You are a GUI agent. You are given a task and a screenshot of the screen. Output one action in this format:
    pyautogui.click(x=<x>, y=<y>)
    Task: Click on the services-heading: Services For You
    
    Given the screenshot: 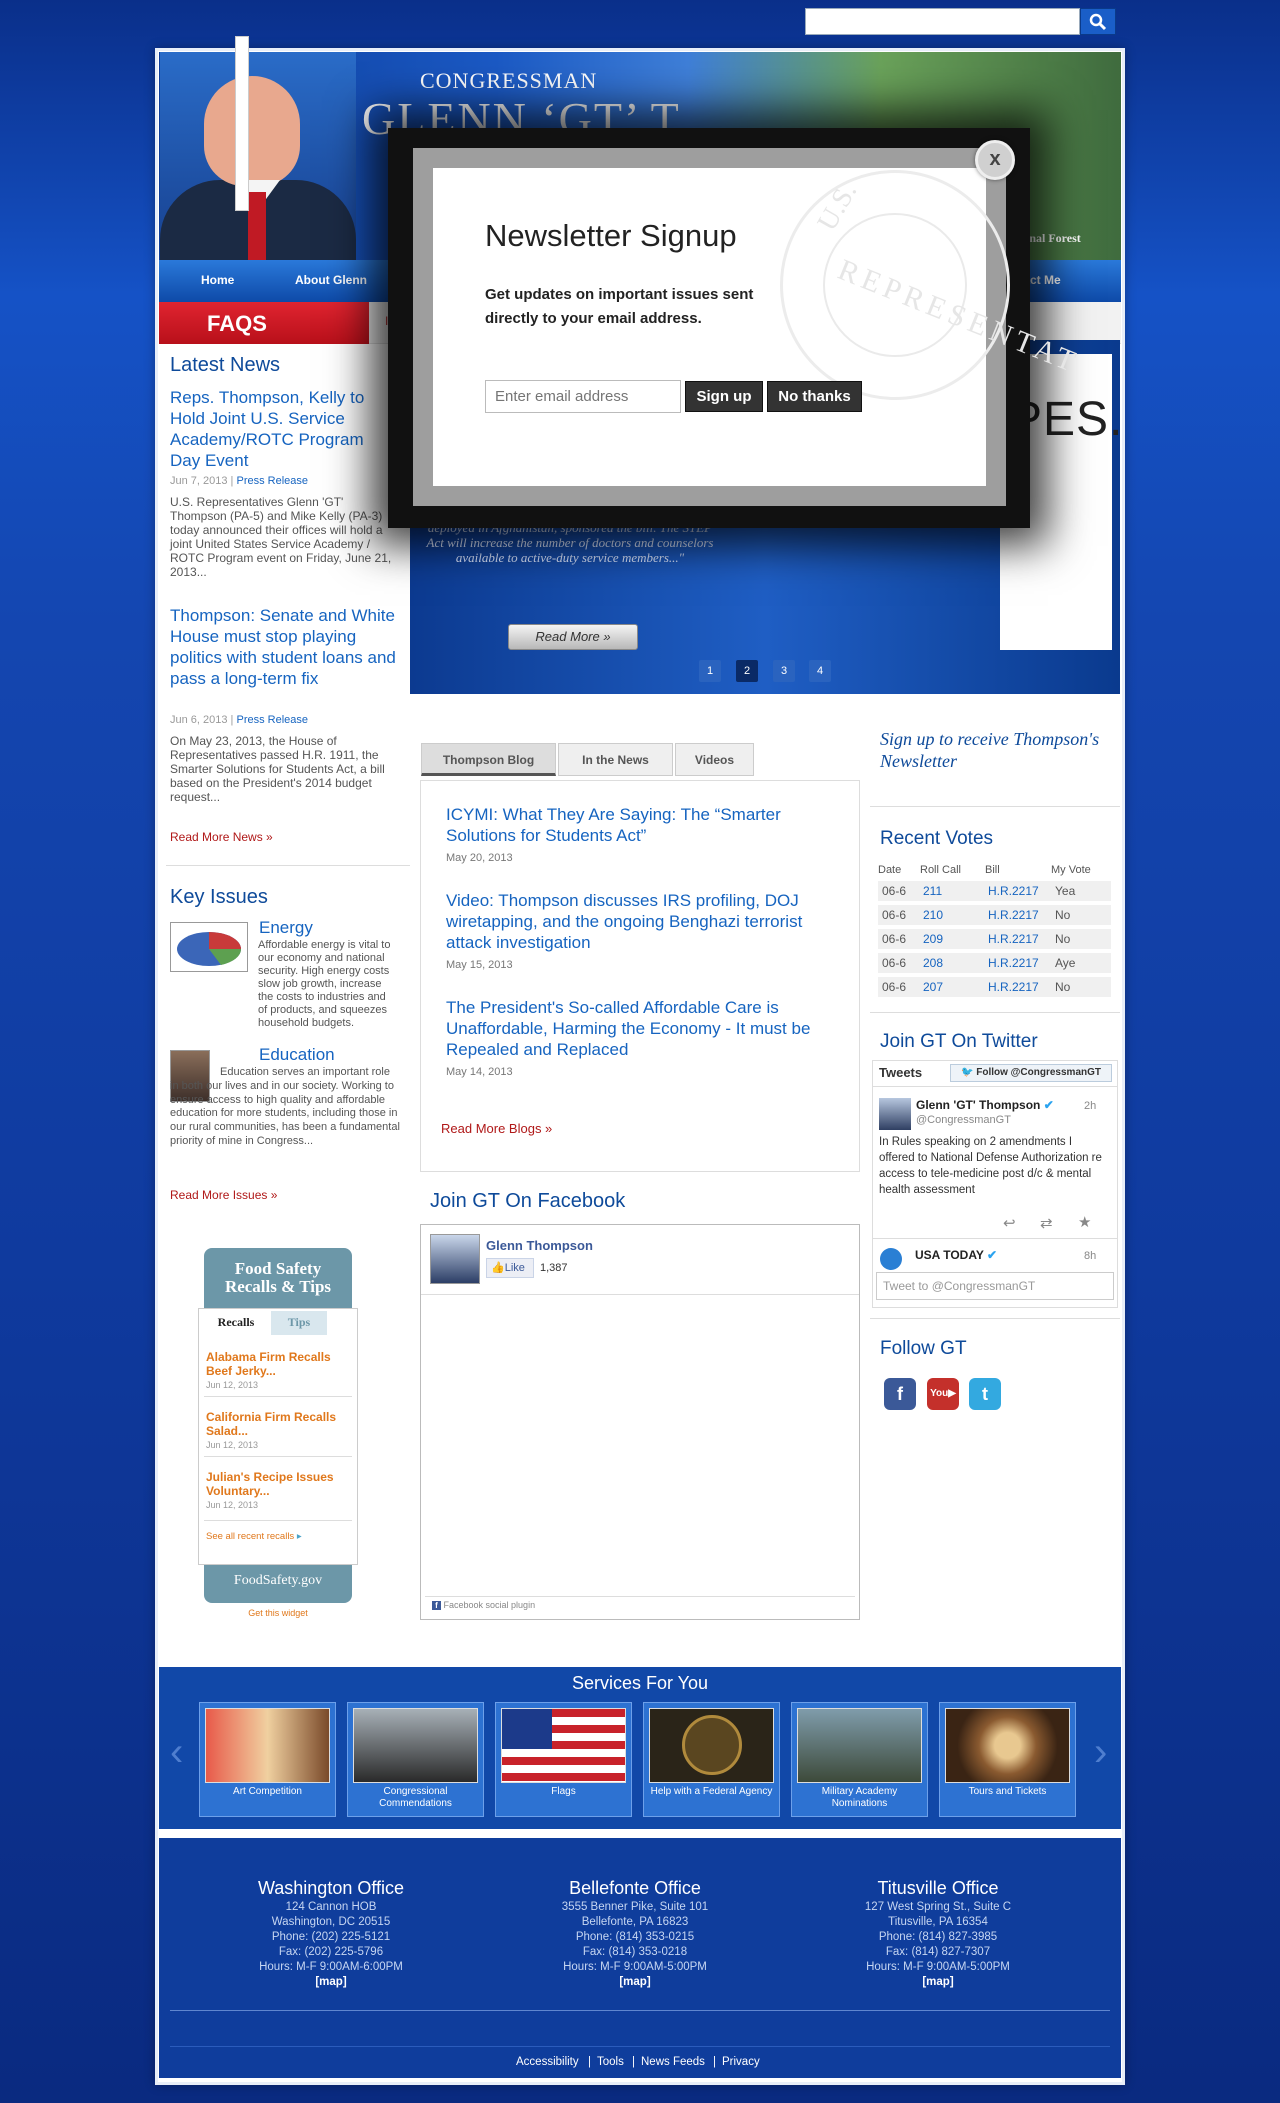 What is the action you would take?
    pyautogui.click(x=640, y=1683)
    